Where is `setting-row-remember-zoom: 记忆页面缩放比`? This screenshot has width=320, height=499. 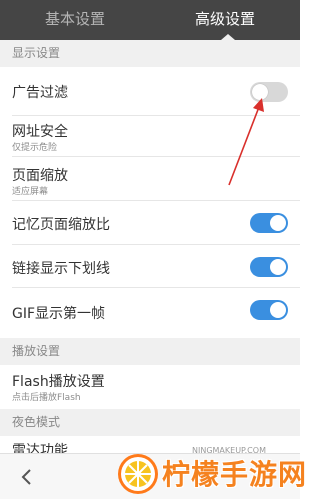 setting-row-remember-zoom: 记忆页面缩放比 is located at coordinates (150, 223).